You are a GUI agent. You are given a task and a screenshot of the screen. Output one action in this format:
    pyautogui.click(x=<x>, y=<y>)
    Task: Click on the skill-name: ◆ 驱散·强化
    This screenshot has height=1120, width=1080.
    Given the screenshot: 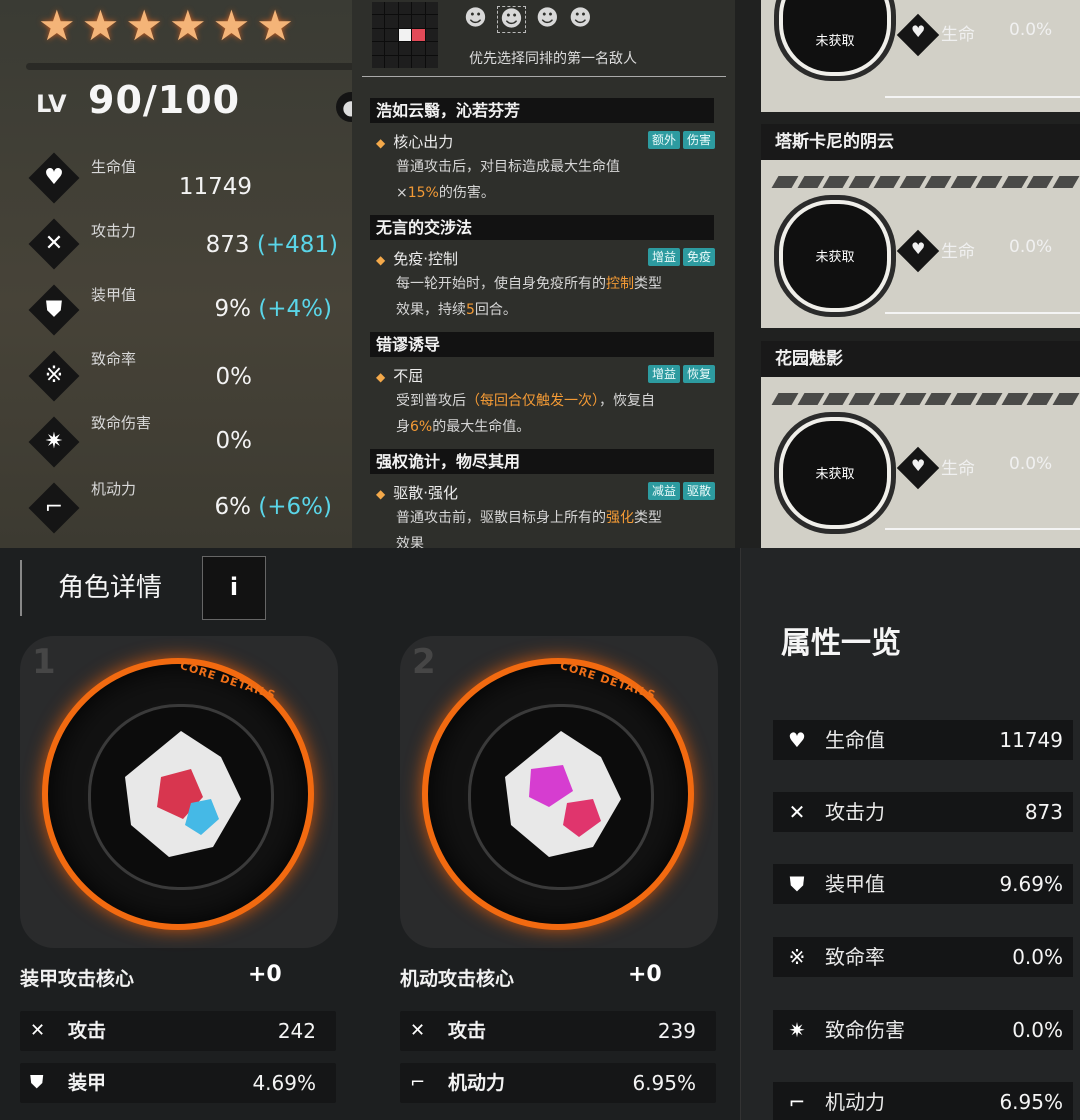 What is the action you would take?
    pyautogui.click(x=417, y=493)
    